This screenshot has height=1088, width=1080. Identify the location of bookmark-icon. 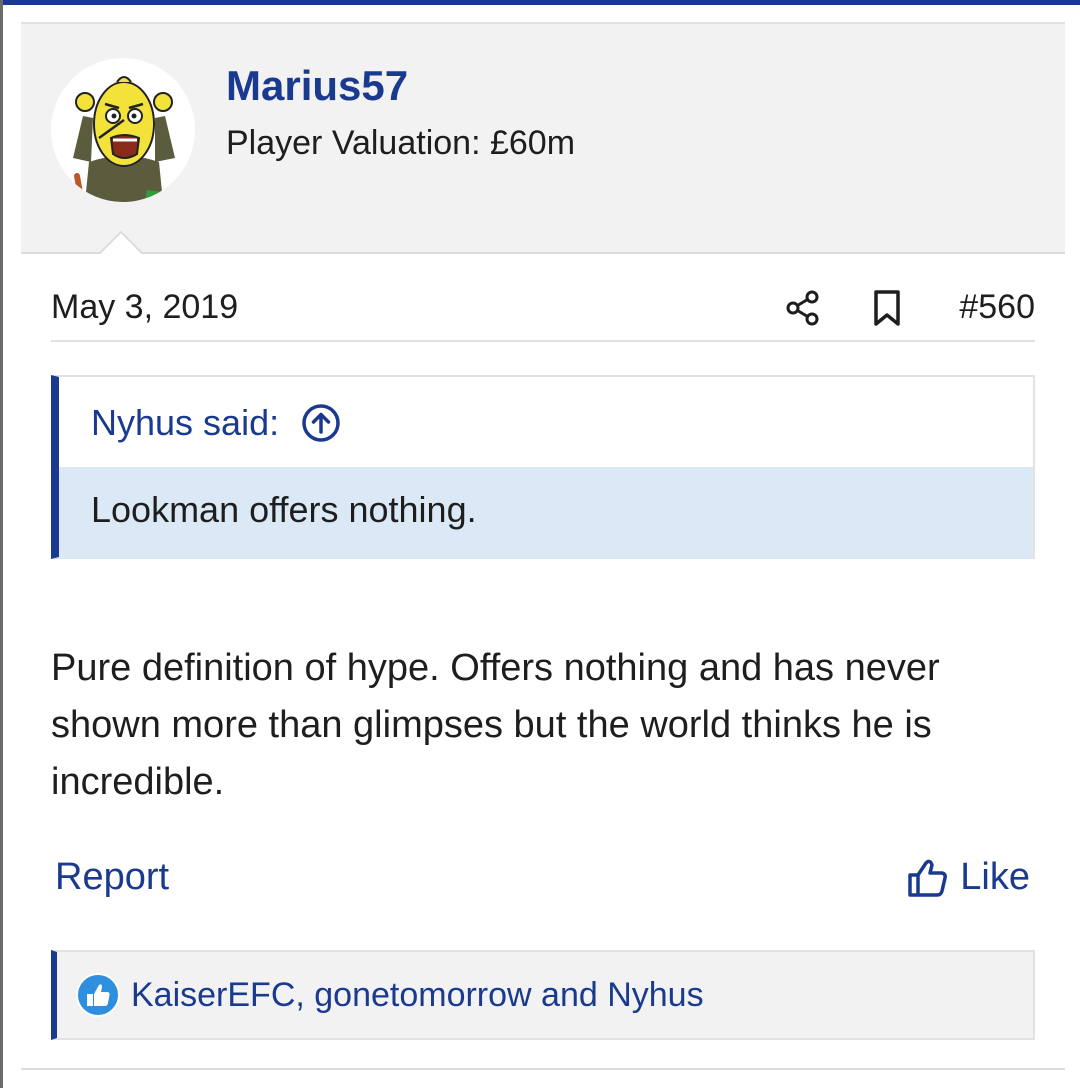
(887, 308).